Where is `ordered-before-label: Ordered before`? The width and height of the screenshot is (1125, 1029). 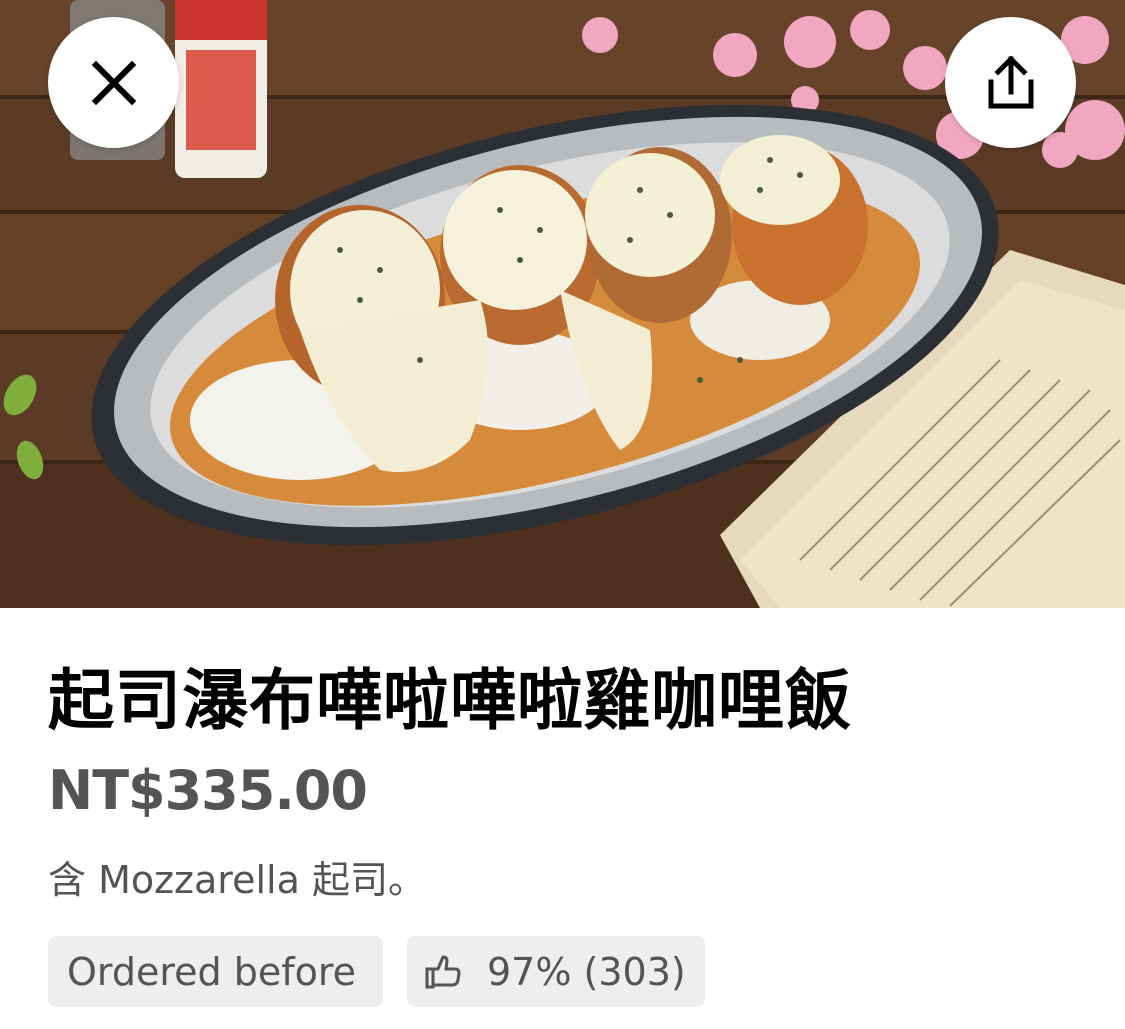
ordered-before-label: Ordered before is located at coordinates (212, 971).